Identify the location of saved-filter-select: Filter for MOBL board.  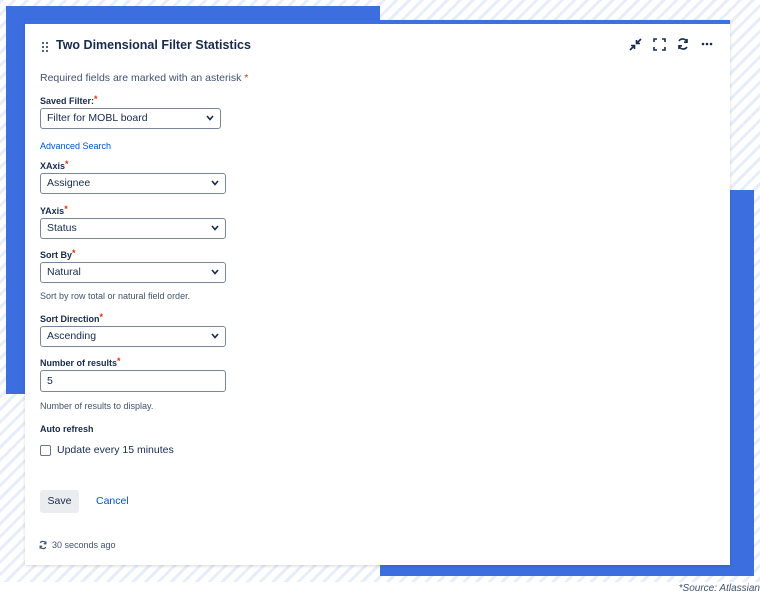
(130, 118).